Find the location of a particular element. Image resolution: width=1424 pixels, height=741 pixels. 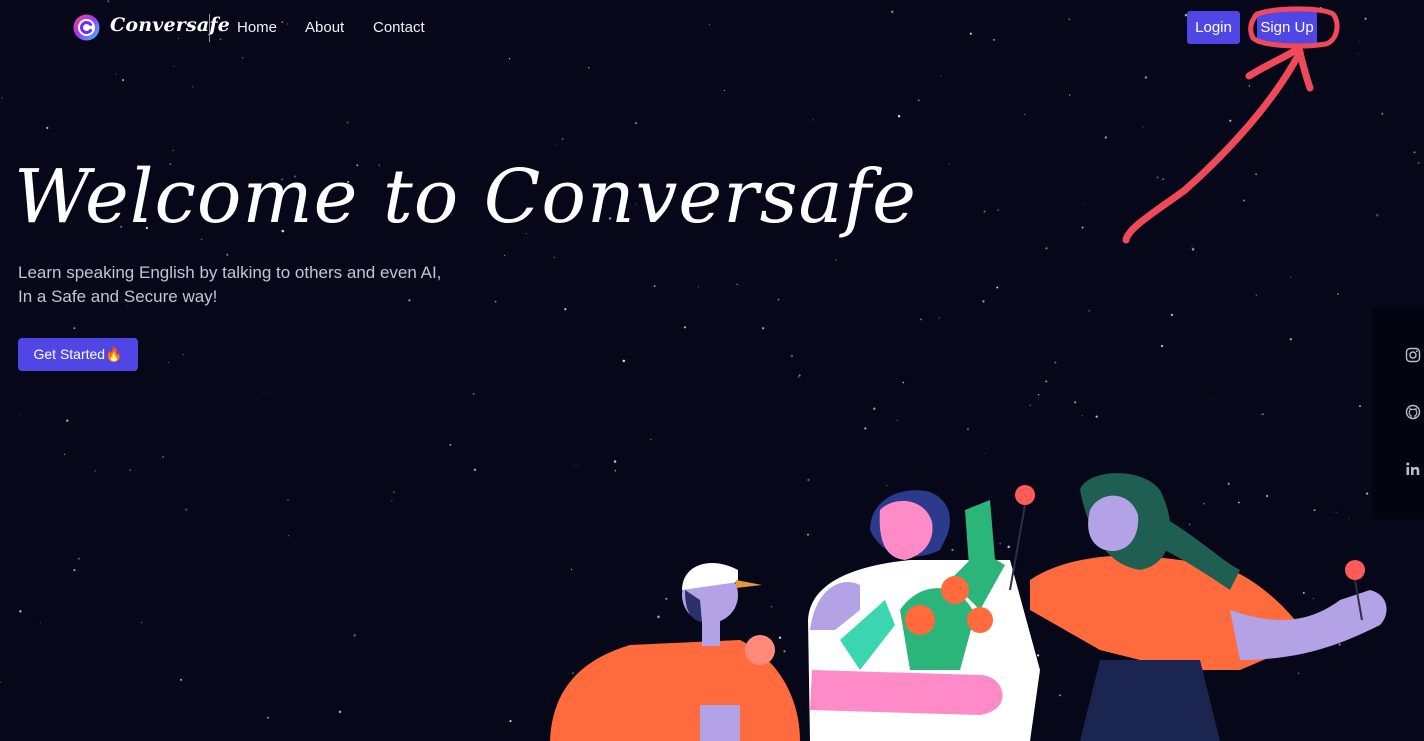

nav-link-about: About is located at coordinates (324, 27).